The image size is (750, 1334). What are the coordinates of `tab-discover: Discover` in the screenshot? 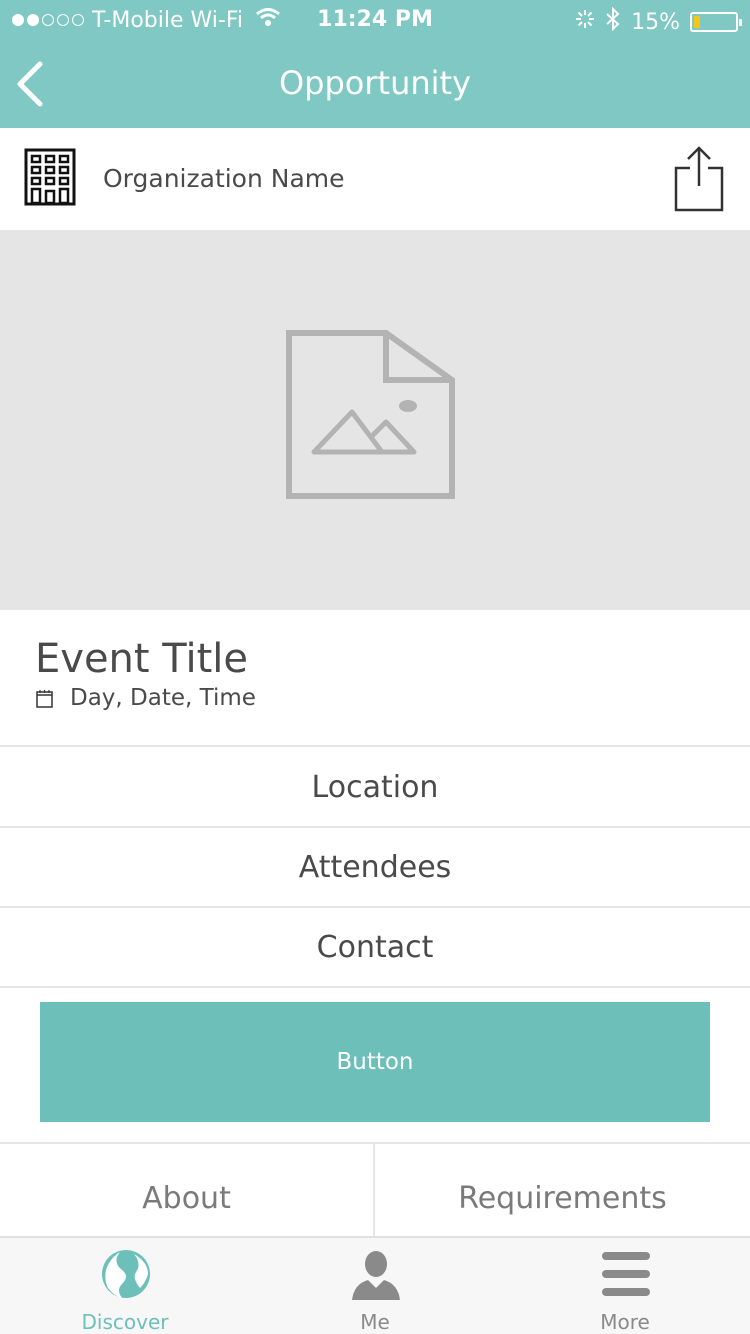 It's located at (125, 1286).